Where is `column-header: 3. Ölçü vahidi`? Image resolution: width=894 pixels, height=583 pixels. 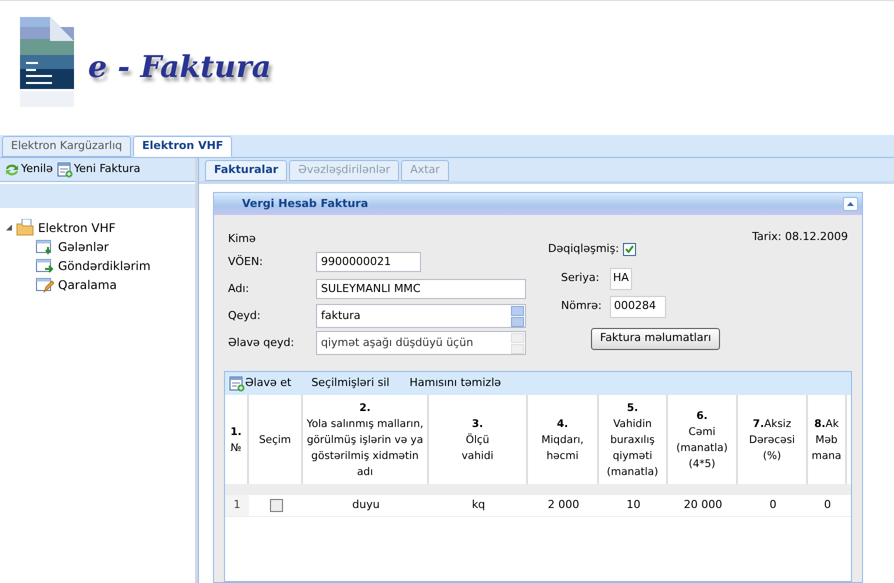 column-header: 3. Ölçü vahidi is located at coordinates (478, 439).